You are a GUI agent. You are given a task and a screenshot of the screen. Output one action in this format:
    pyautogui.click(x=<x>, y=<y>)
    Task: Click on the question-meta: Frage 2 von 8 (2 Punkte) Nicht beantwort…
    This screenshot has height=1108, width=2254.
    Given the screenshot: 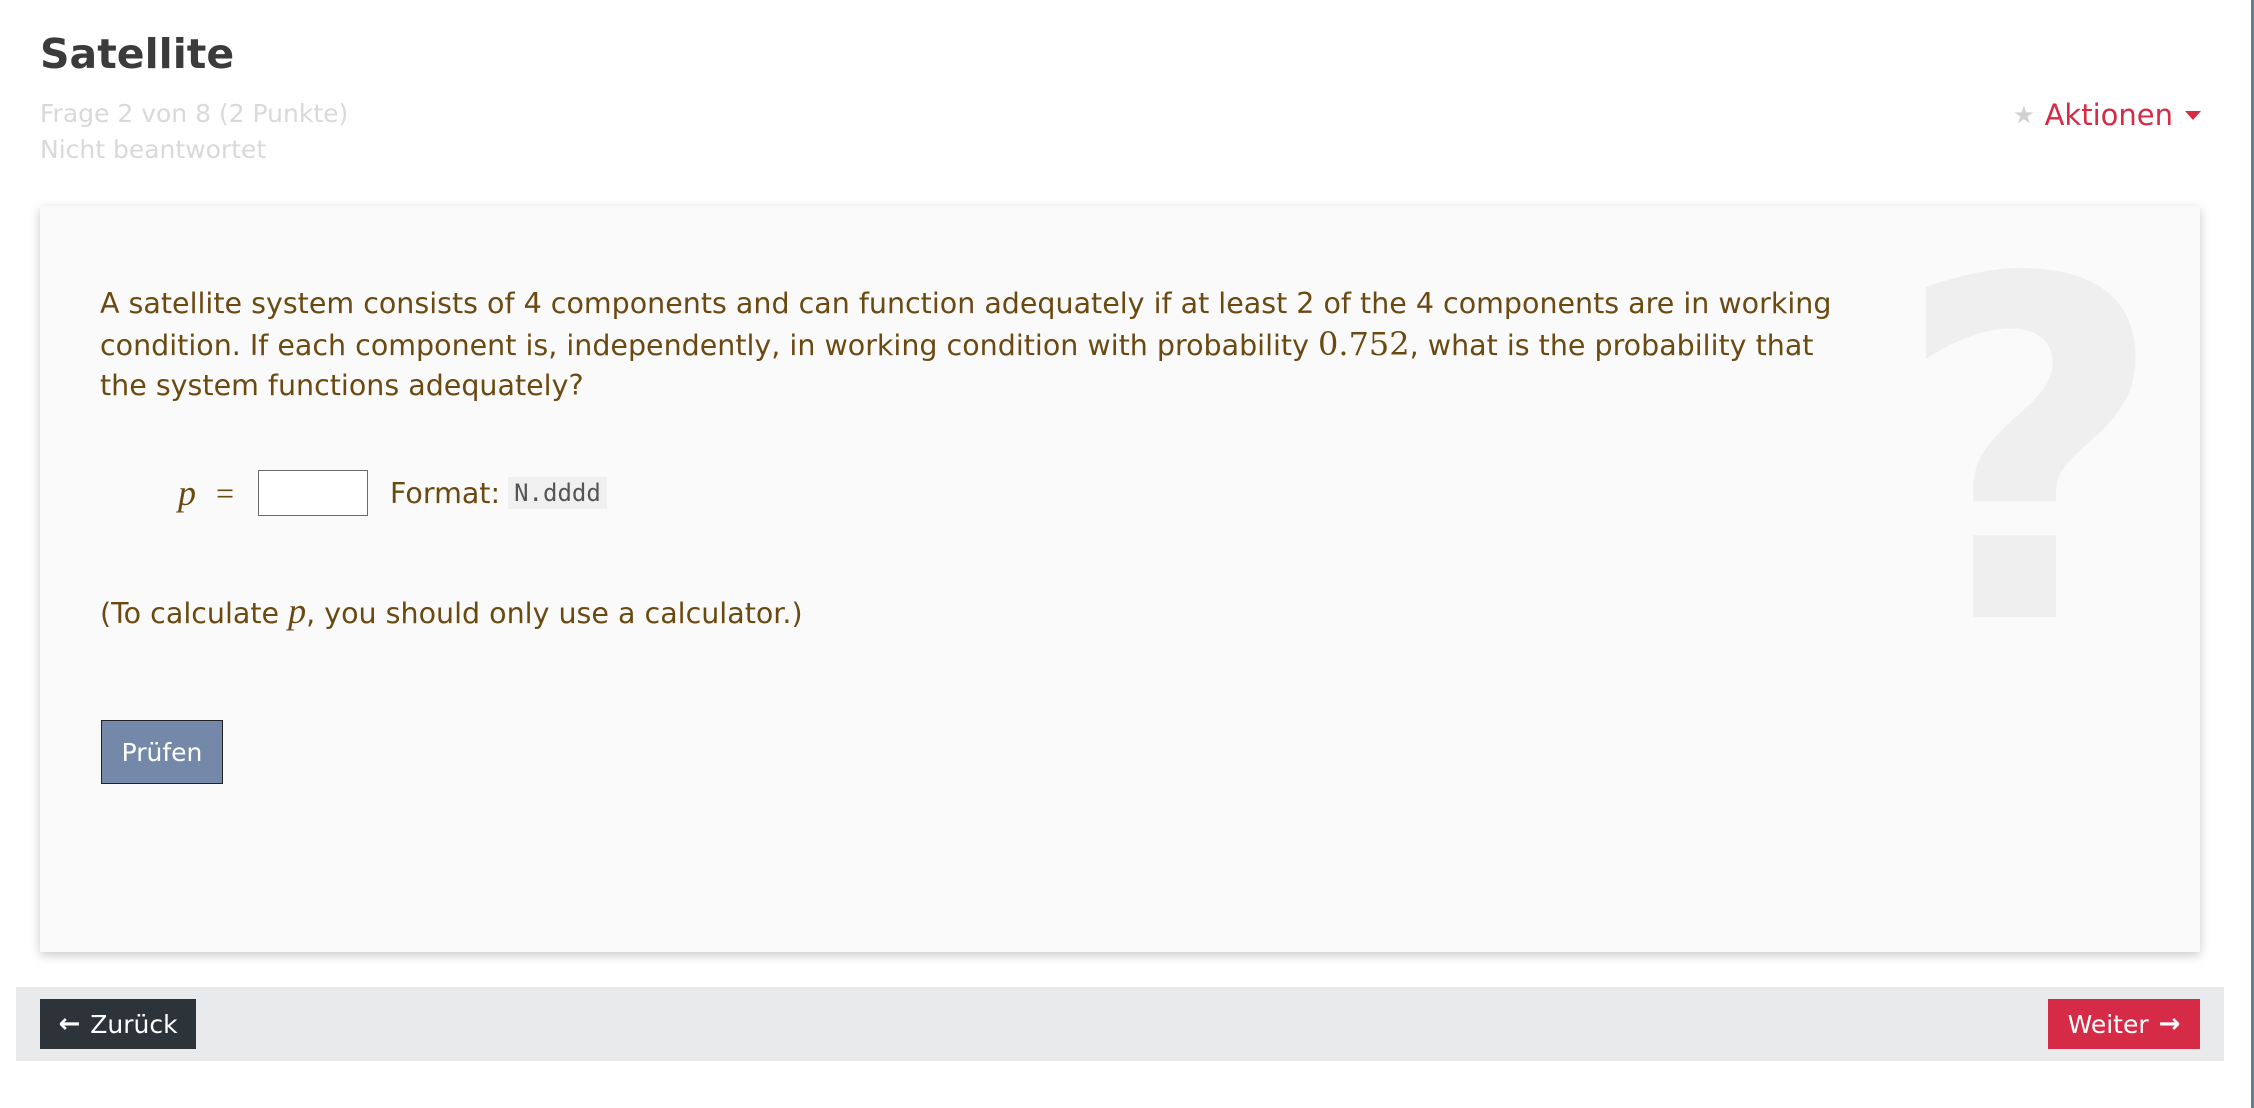 What is the action you would take?
    pyautogui.click(x=194, y=132)
    